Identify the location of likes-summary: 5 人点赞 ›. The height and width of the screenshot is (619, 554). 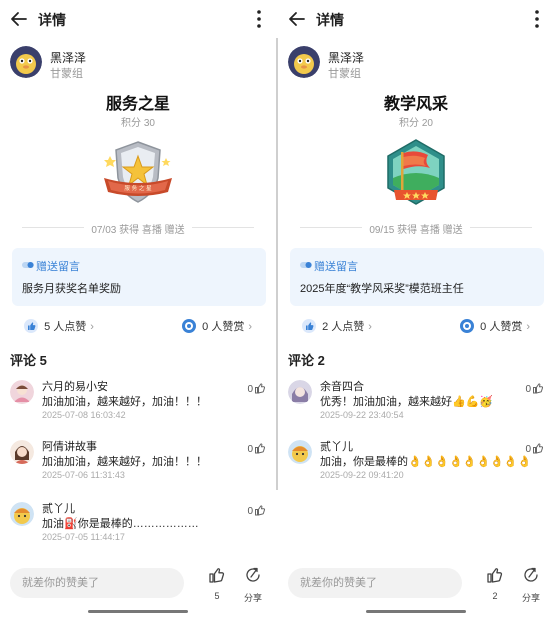
(59, 326).